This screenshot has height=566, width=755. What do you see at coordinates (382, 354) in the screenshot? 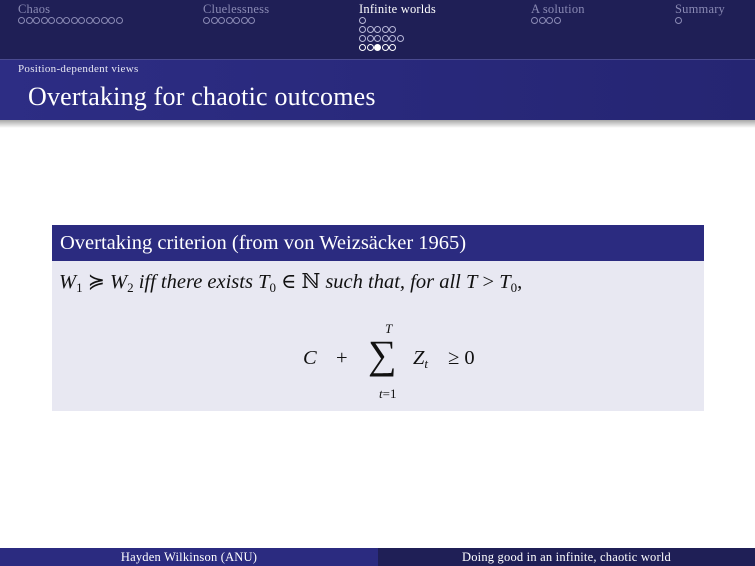
I see `summation-symbol: ∑` at bounding box center [382, 354].